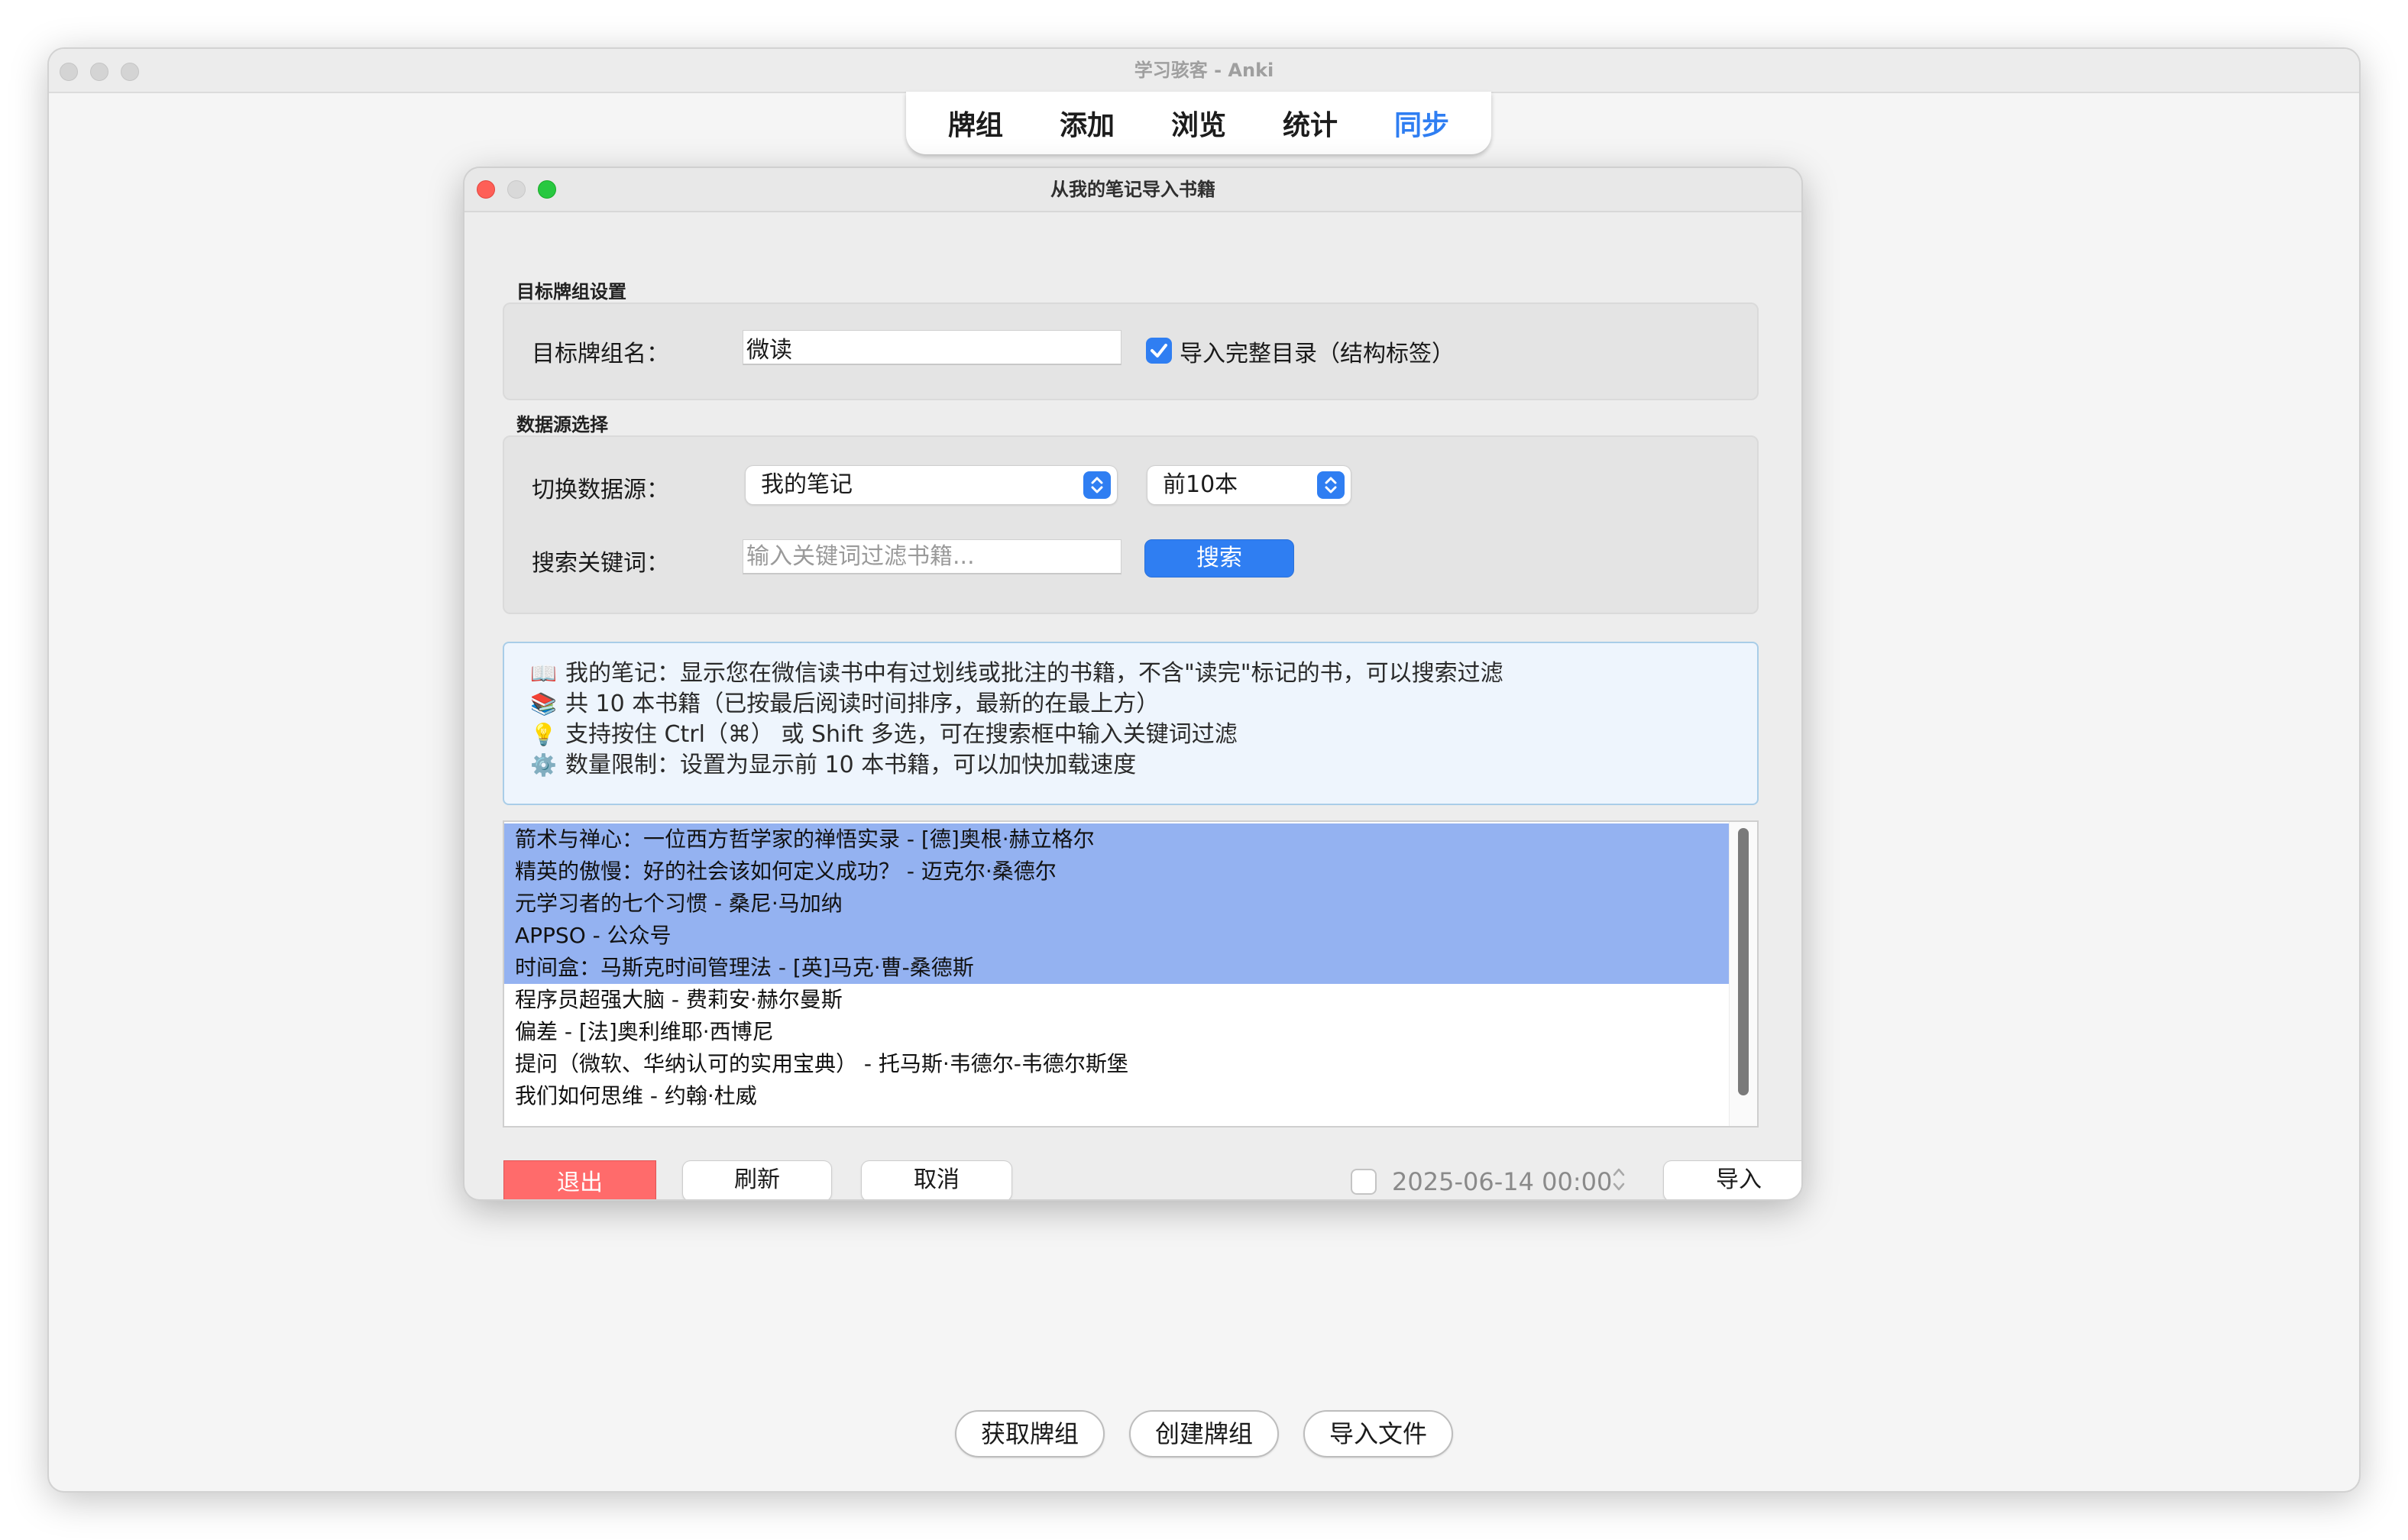 The height and width of the screenshot is (1540, 2408). What do you see at coordinates (932, 347) in the screenshot?
I see `deck-name-input` at bounding box center [932, 347].